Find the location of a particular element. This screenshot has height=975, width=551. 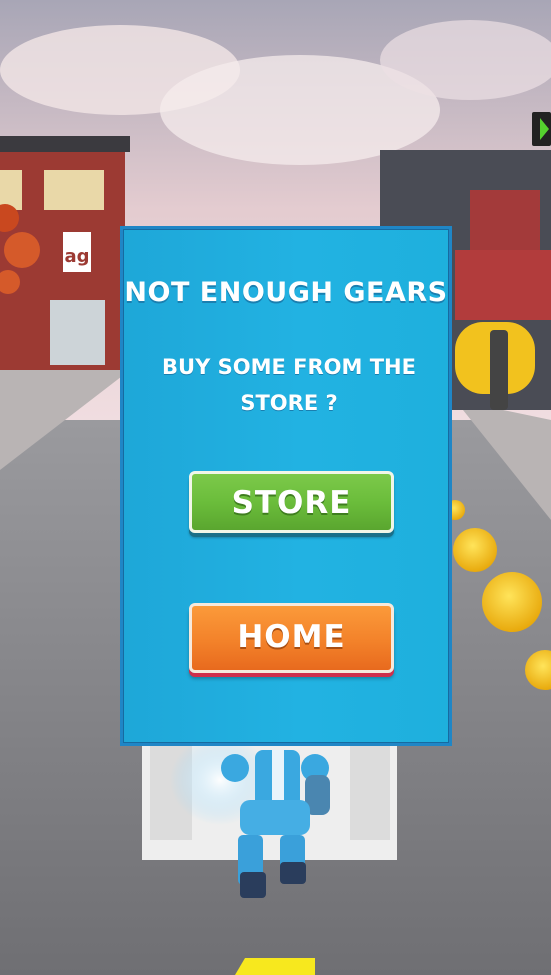

building-door is located at coordinates (77, 332).